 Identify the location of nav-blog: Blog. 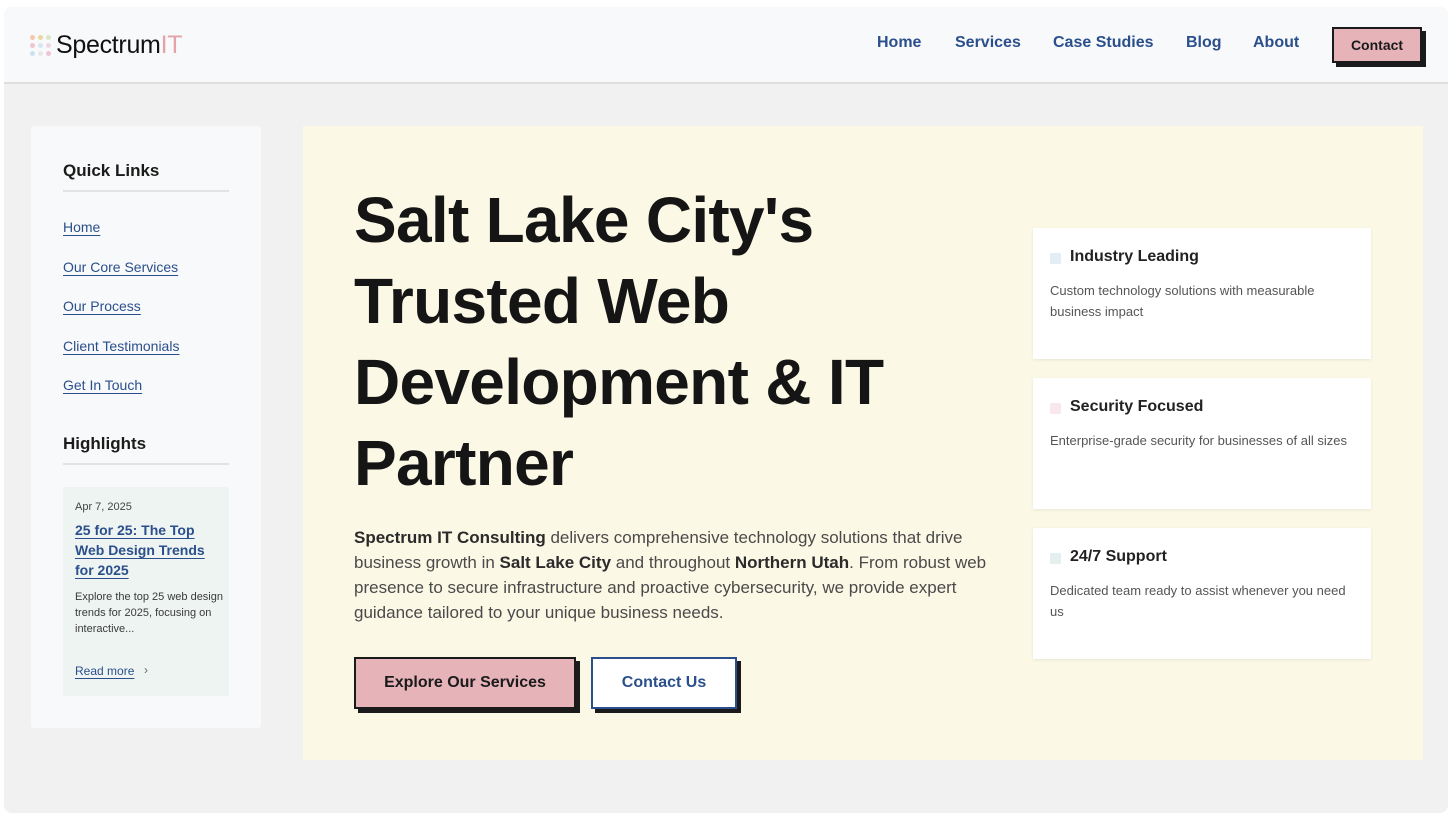
(1204, 43).